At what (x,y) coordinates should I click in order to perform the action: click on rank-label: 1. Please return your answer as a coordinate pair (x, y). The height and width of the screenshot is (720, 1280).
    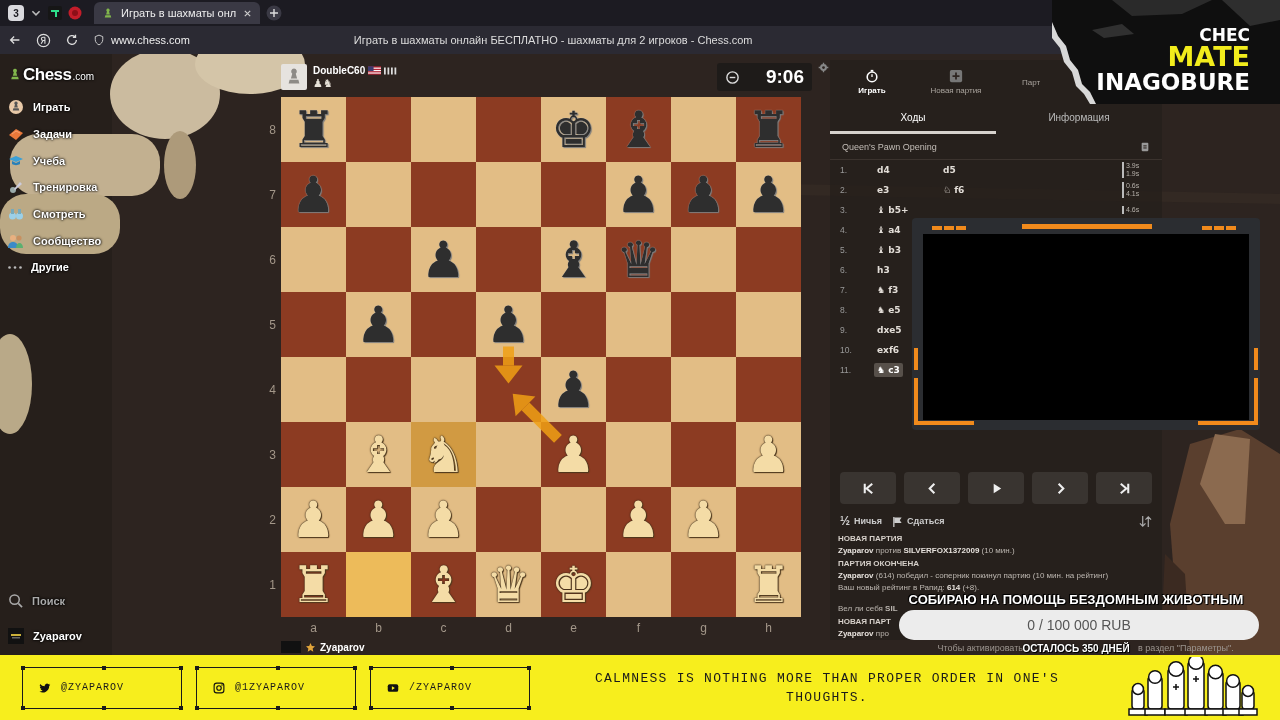
    Looking at the image, I should click on (272, 585).